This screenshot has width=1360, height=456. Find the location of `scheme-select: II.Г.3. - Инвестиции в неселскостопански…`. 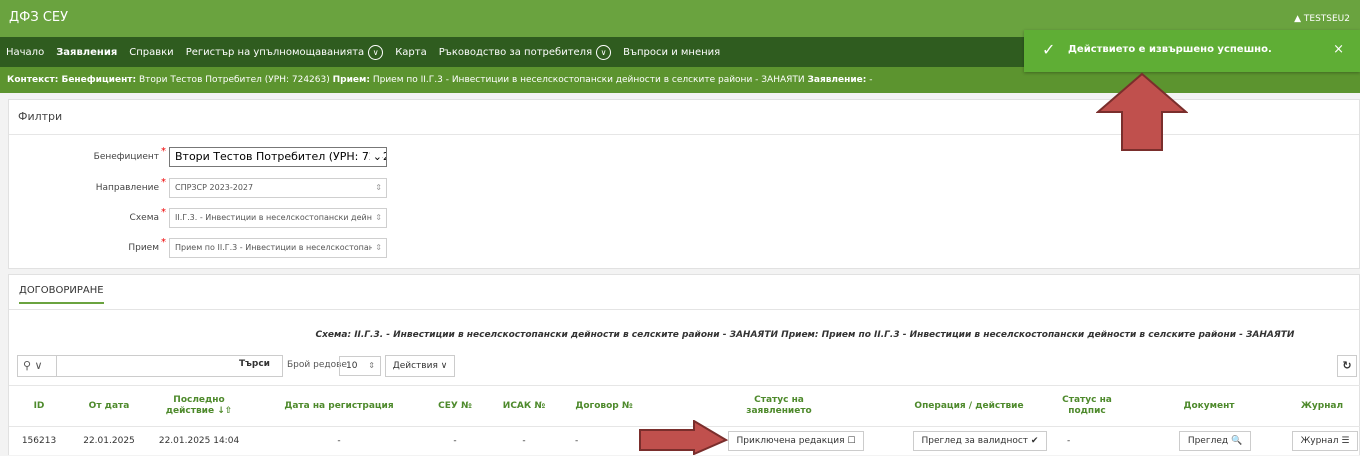

scheme-select: II.Г.3. - Инвестиции в неселскостопански… is located at coordinates (278, 218).